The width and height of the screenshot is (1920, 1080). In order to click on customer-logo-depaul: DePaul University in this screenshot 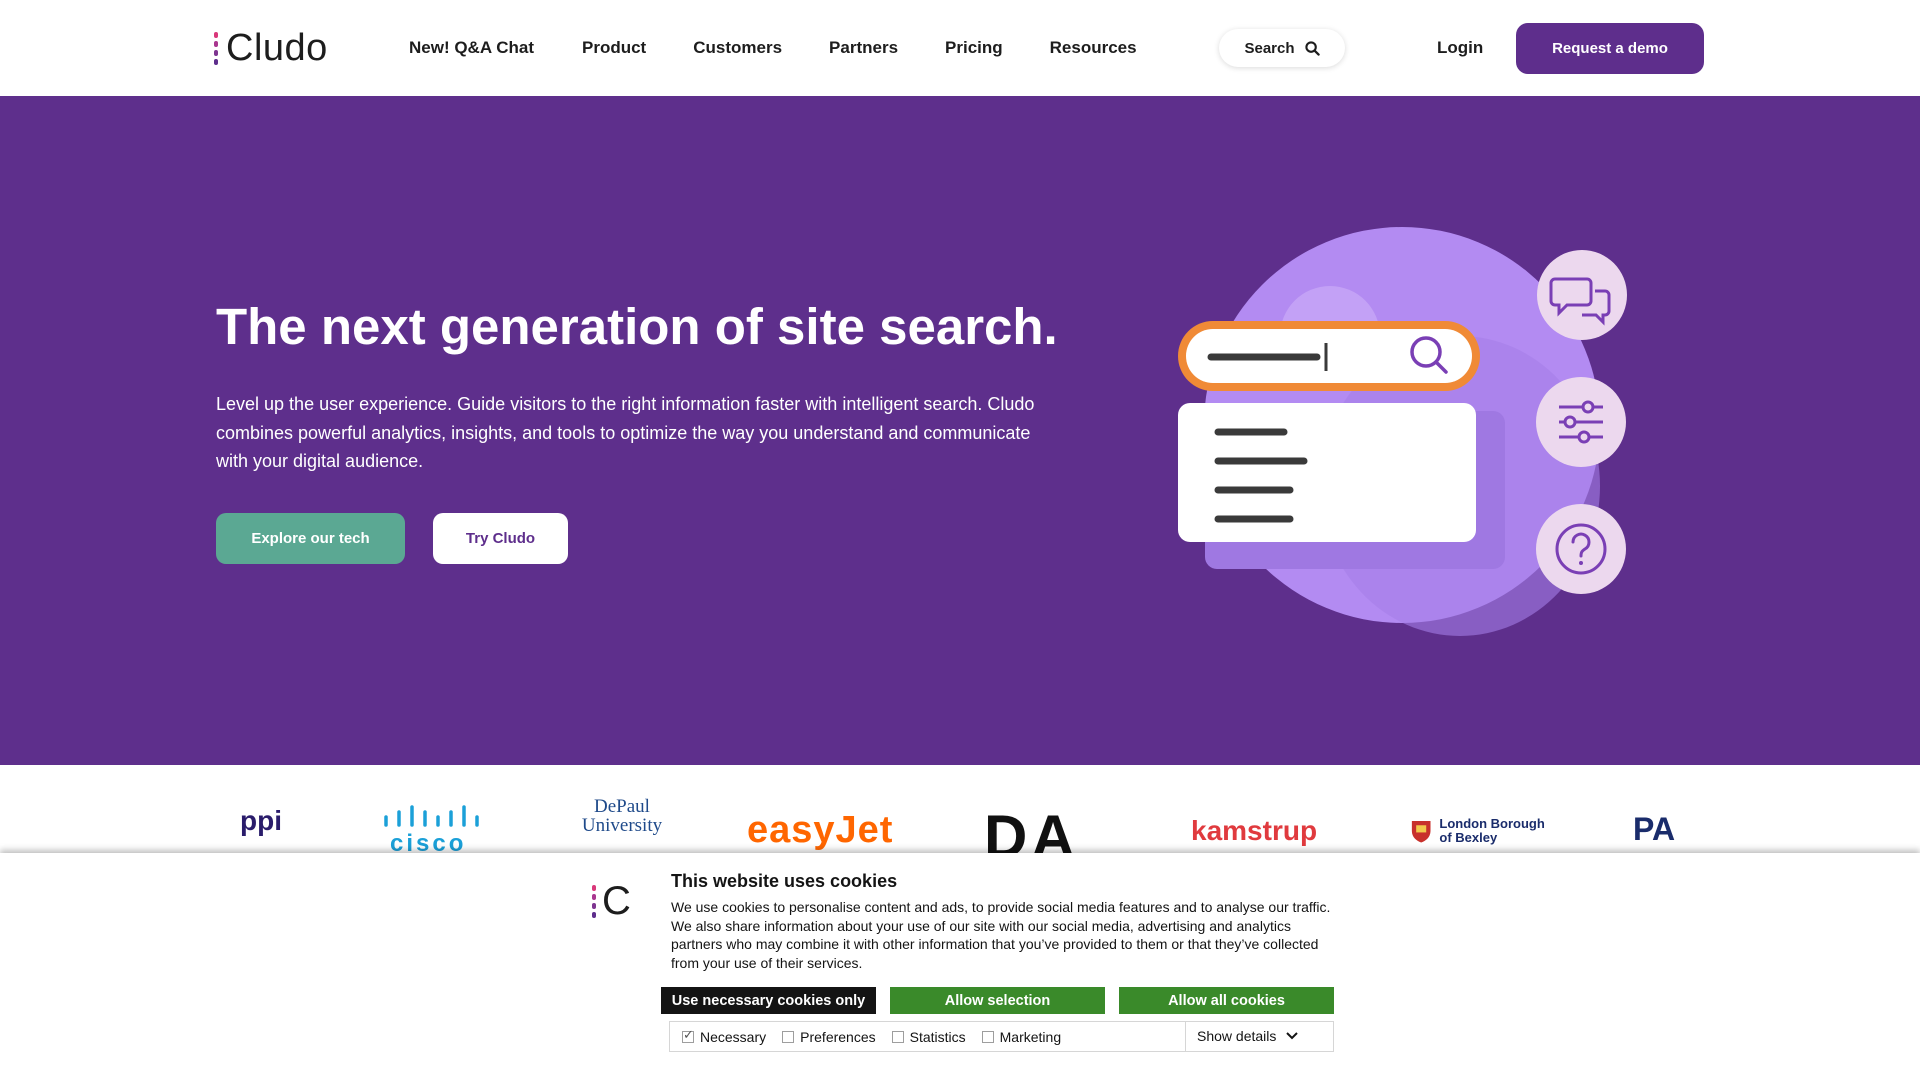, I will do `click(622, 816)`.